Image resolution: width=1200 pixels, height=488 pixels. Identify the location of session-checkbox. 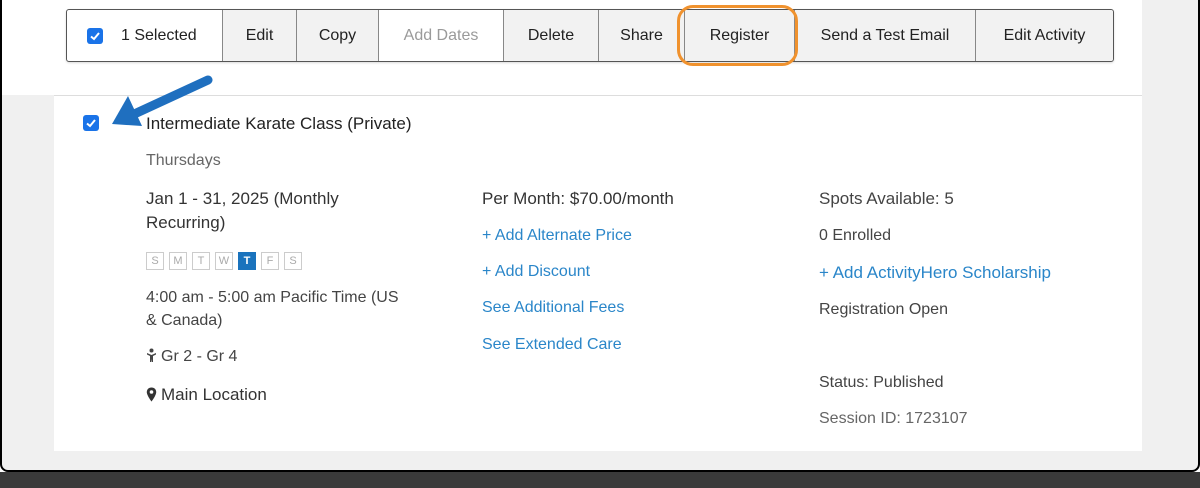
(91, 123).